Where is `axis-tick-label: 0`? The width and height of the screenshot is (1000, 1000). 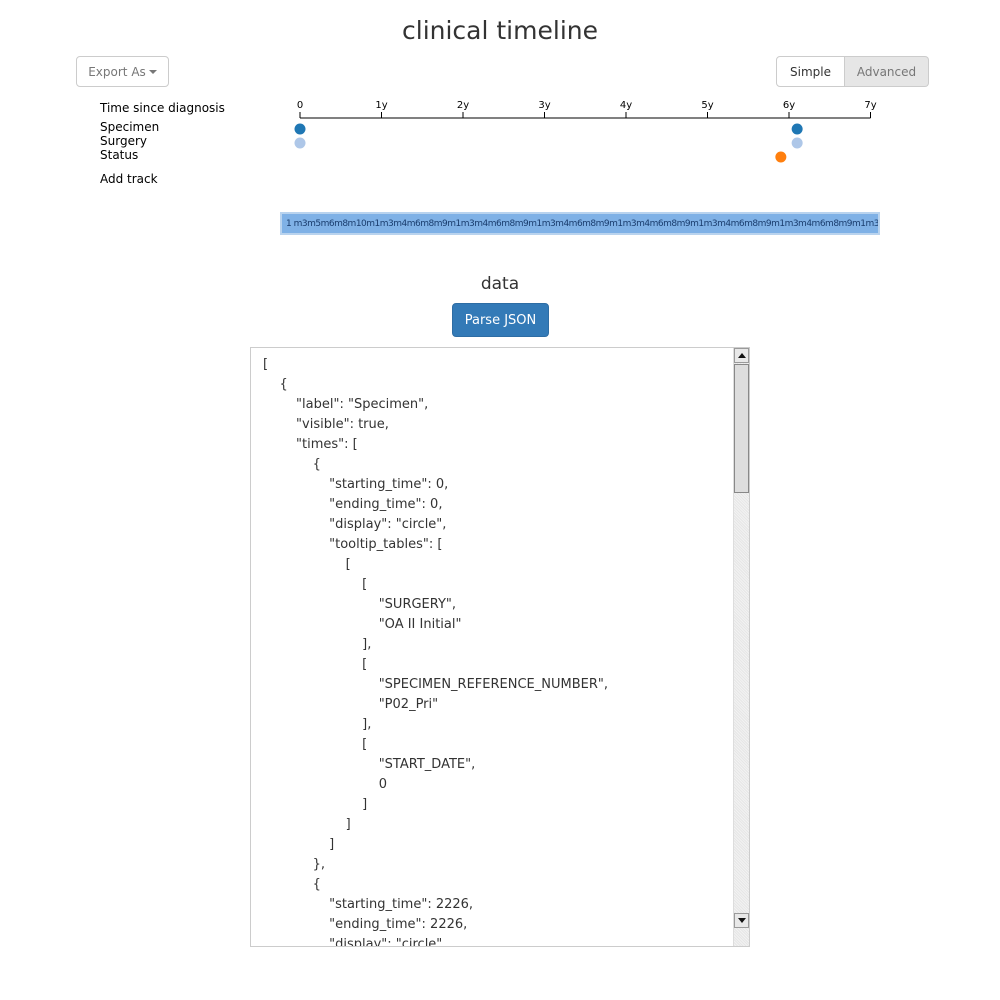 axis-tick-label: 0 is located at coordinates (300, 105).